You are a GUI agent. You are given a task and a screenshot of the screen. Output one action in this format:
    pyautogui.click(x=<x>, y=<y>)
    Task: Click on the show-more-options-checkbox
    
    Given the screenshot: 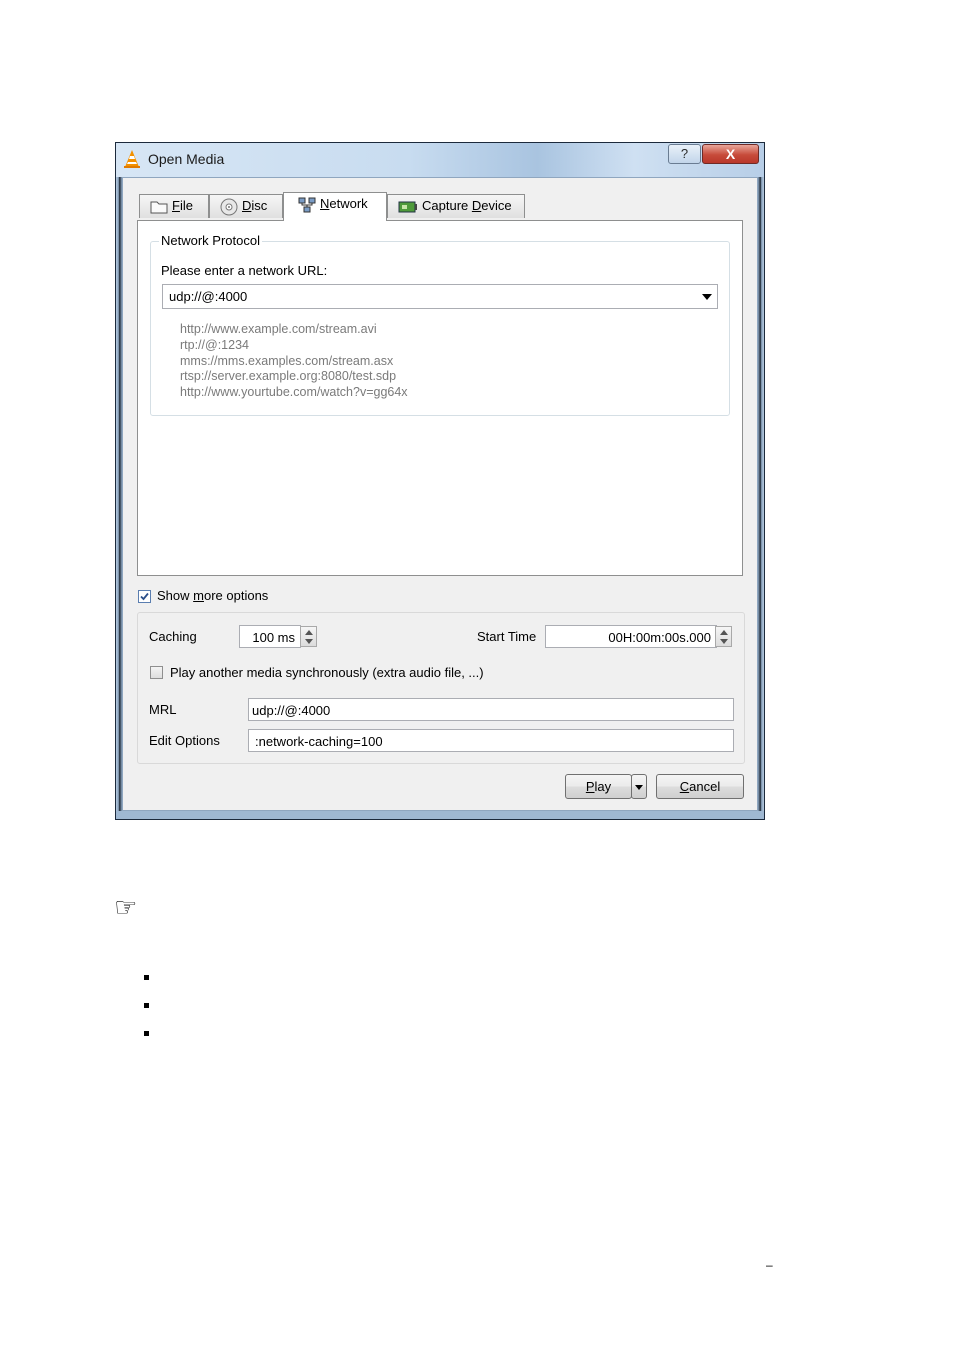 What is the action you would take?
    pyautogui.click(x=144, y=596)
    